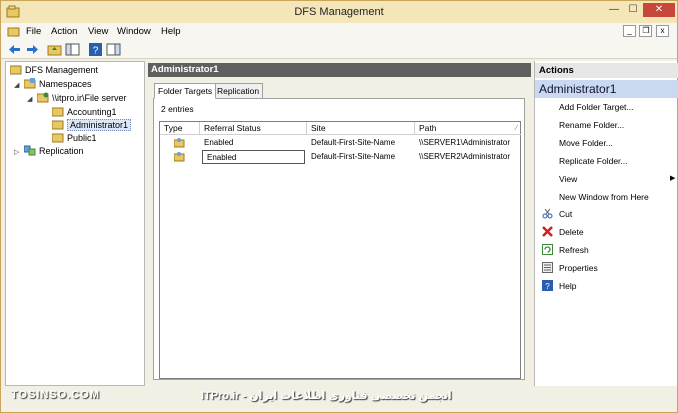 This screenshot has width=678, height=413. I want to click on mdi-close-button: x, so click(662, 31).